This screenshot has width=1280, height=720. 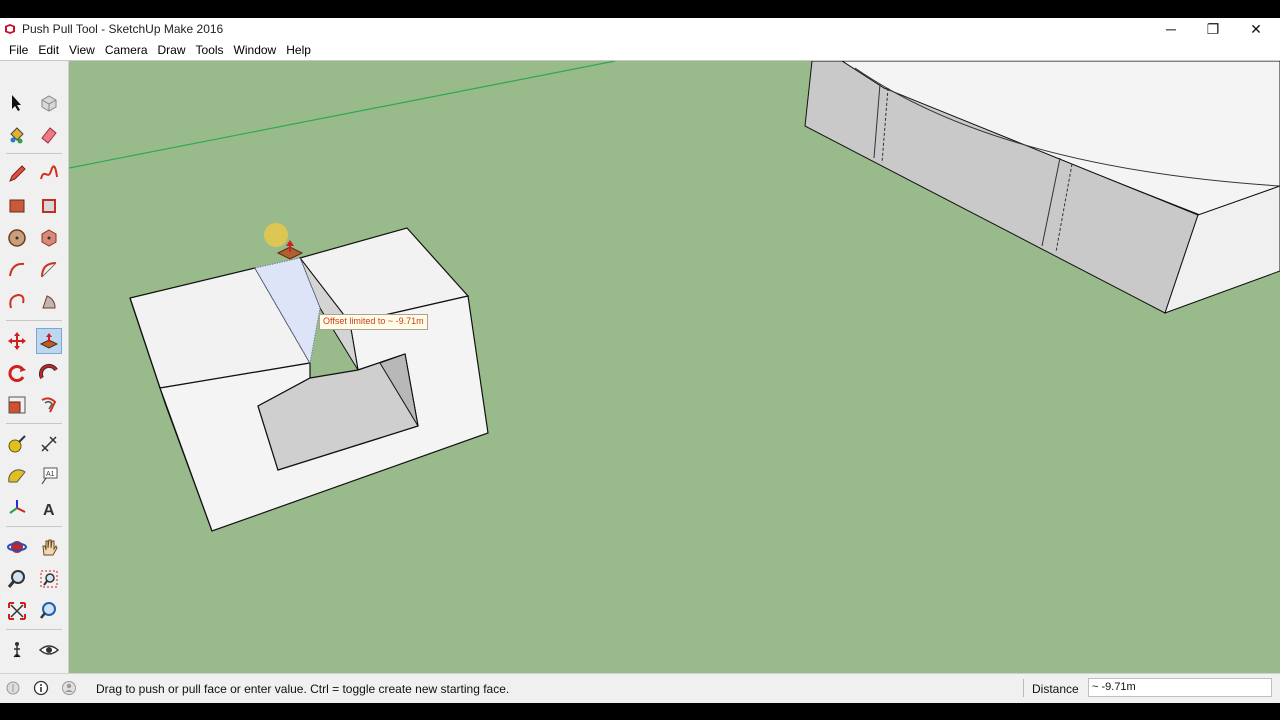 I want to click on look-around-tool, so click(x=49, y=650).